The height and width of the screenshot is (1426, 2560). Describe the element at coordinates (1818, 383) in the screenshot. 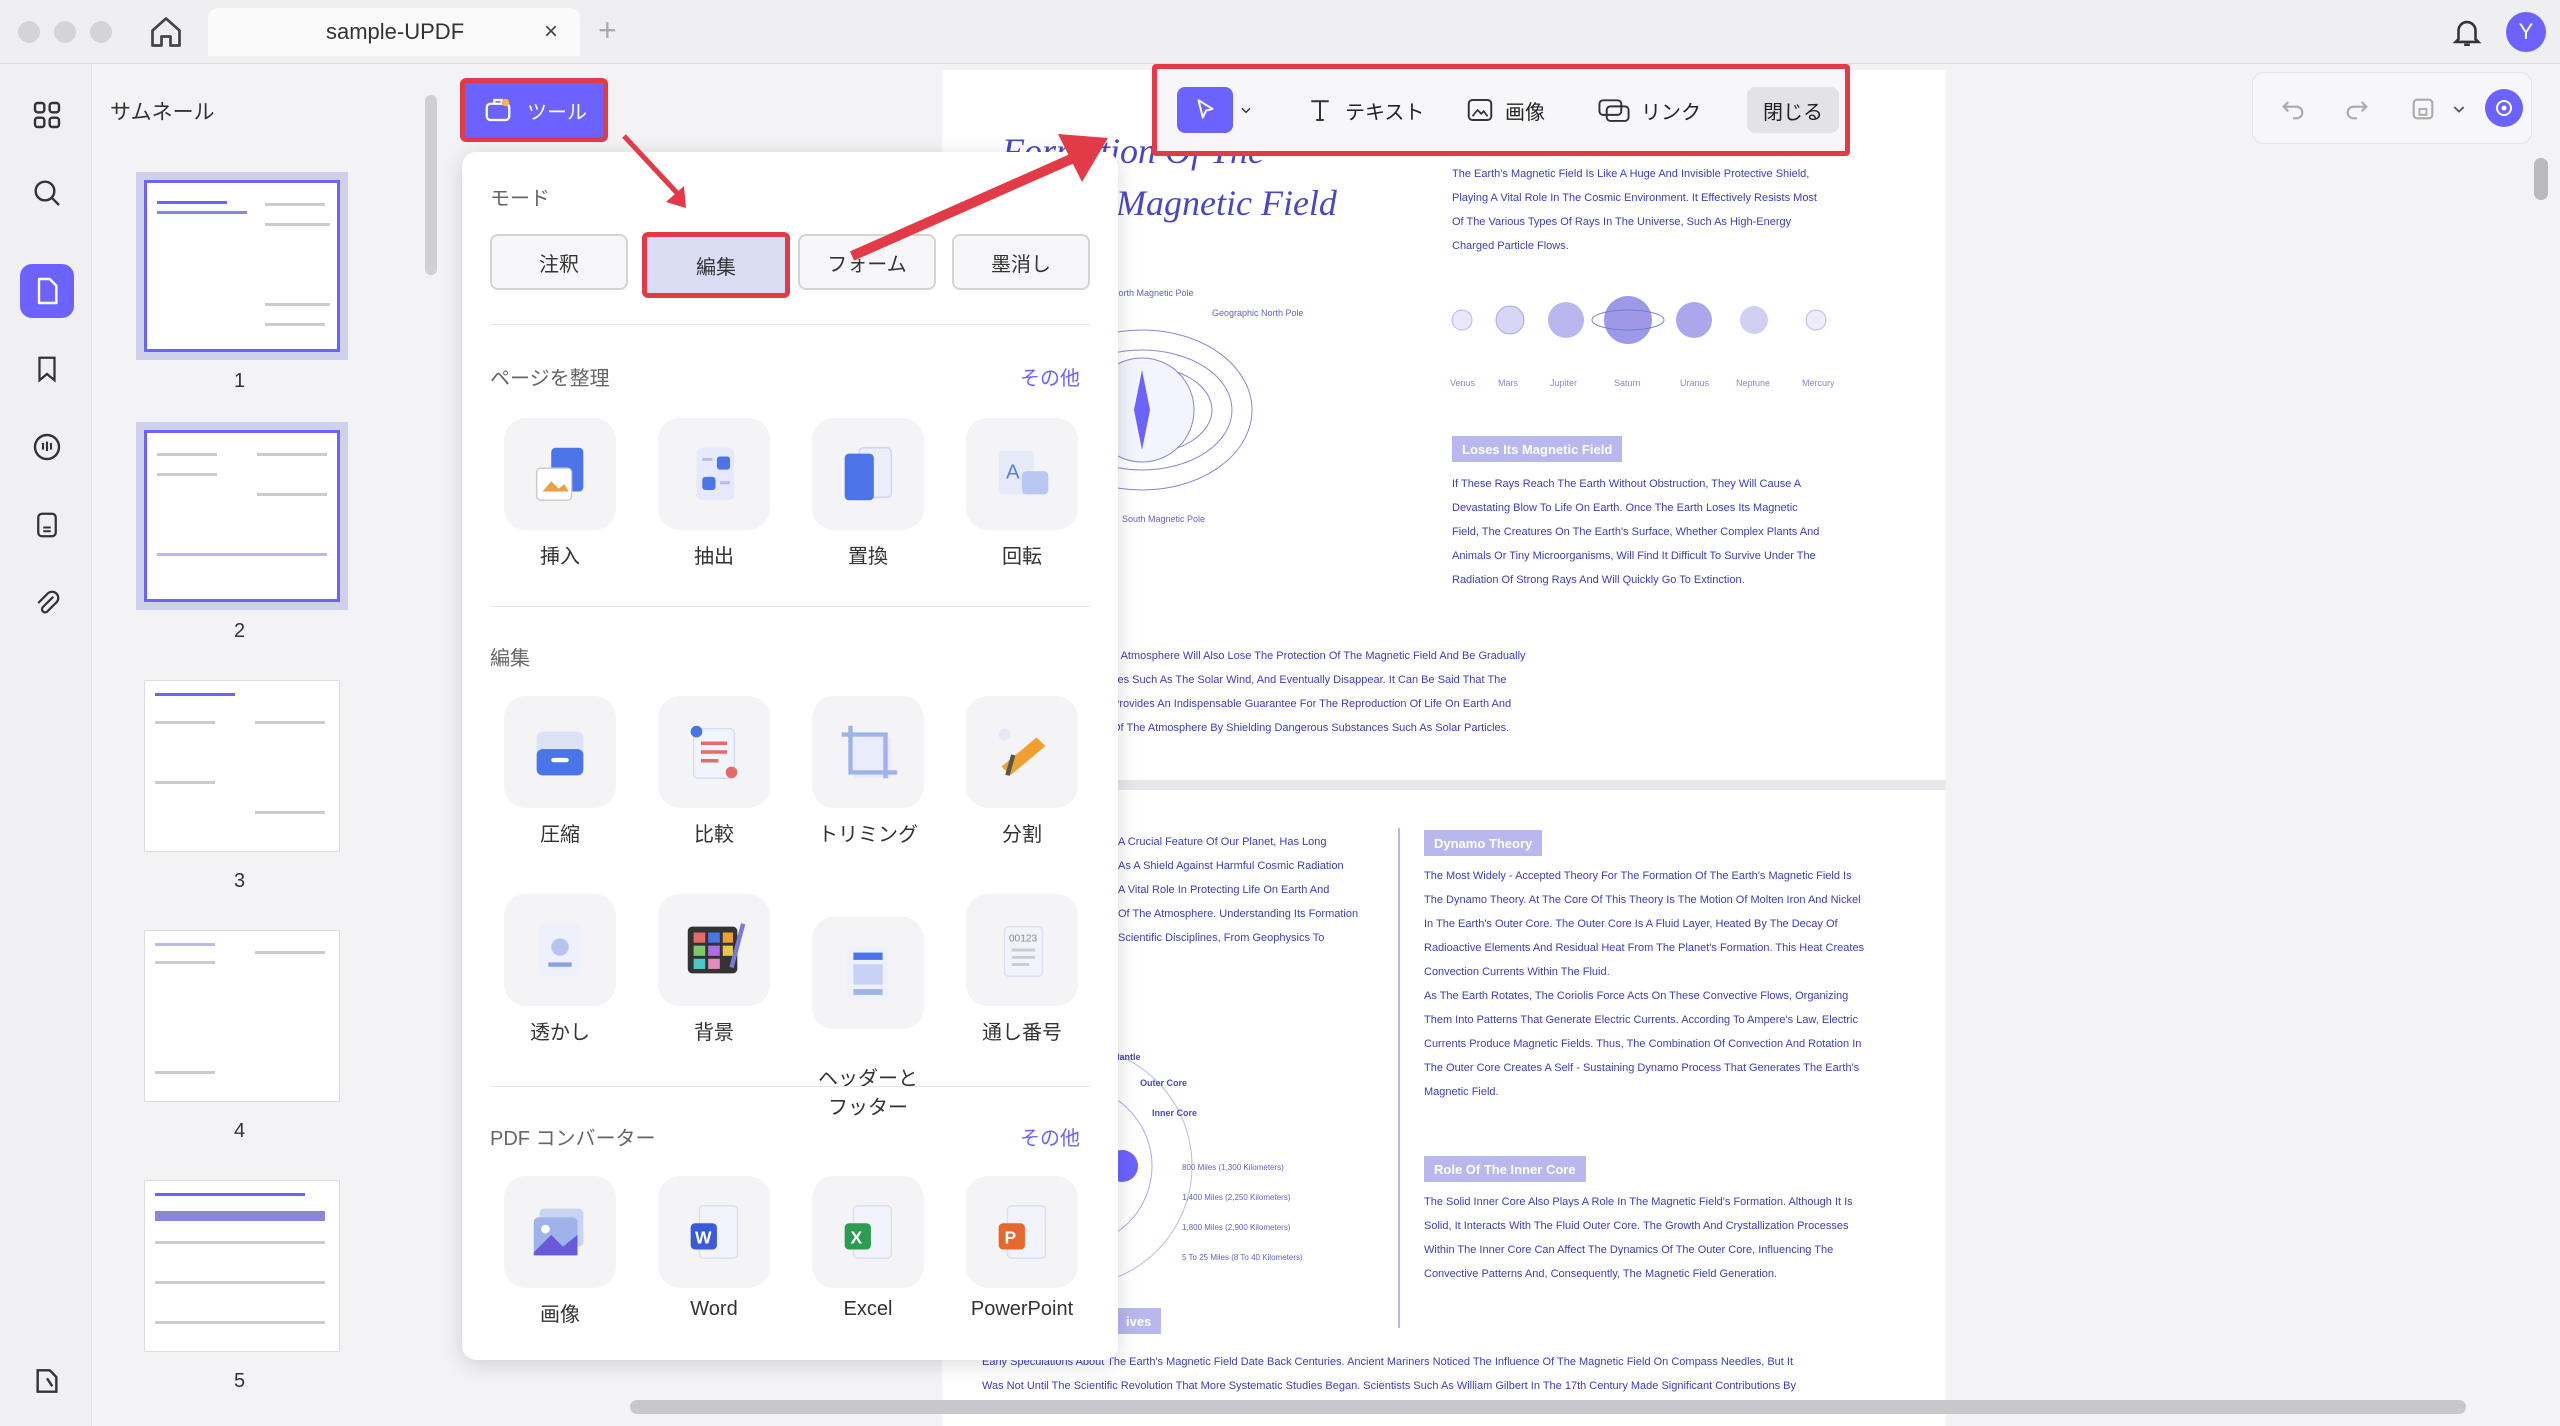

I see `planet-label: Mercury` at that location.